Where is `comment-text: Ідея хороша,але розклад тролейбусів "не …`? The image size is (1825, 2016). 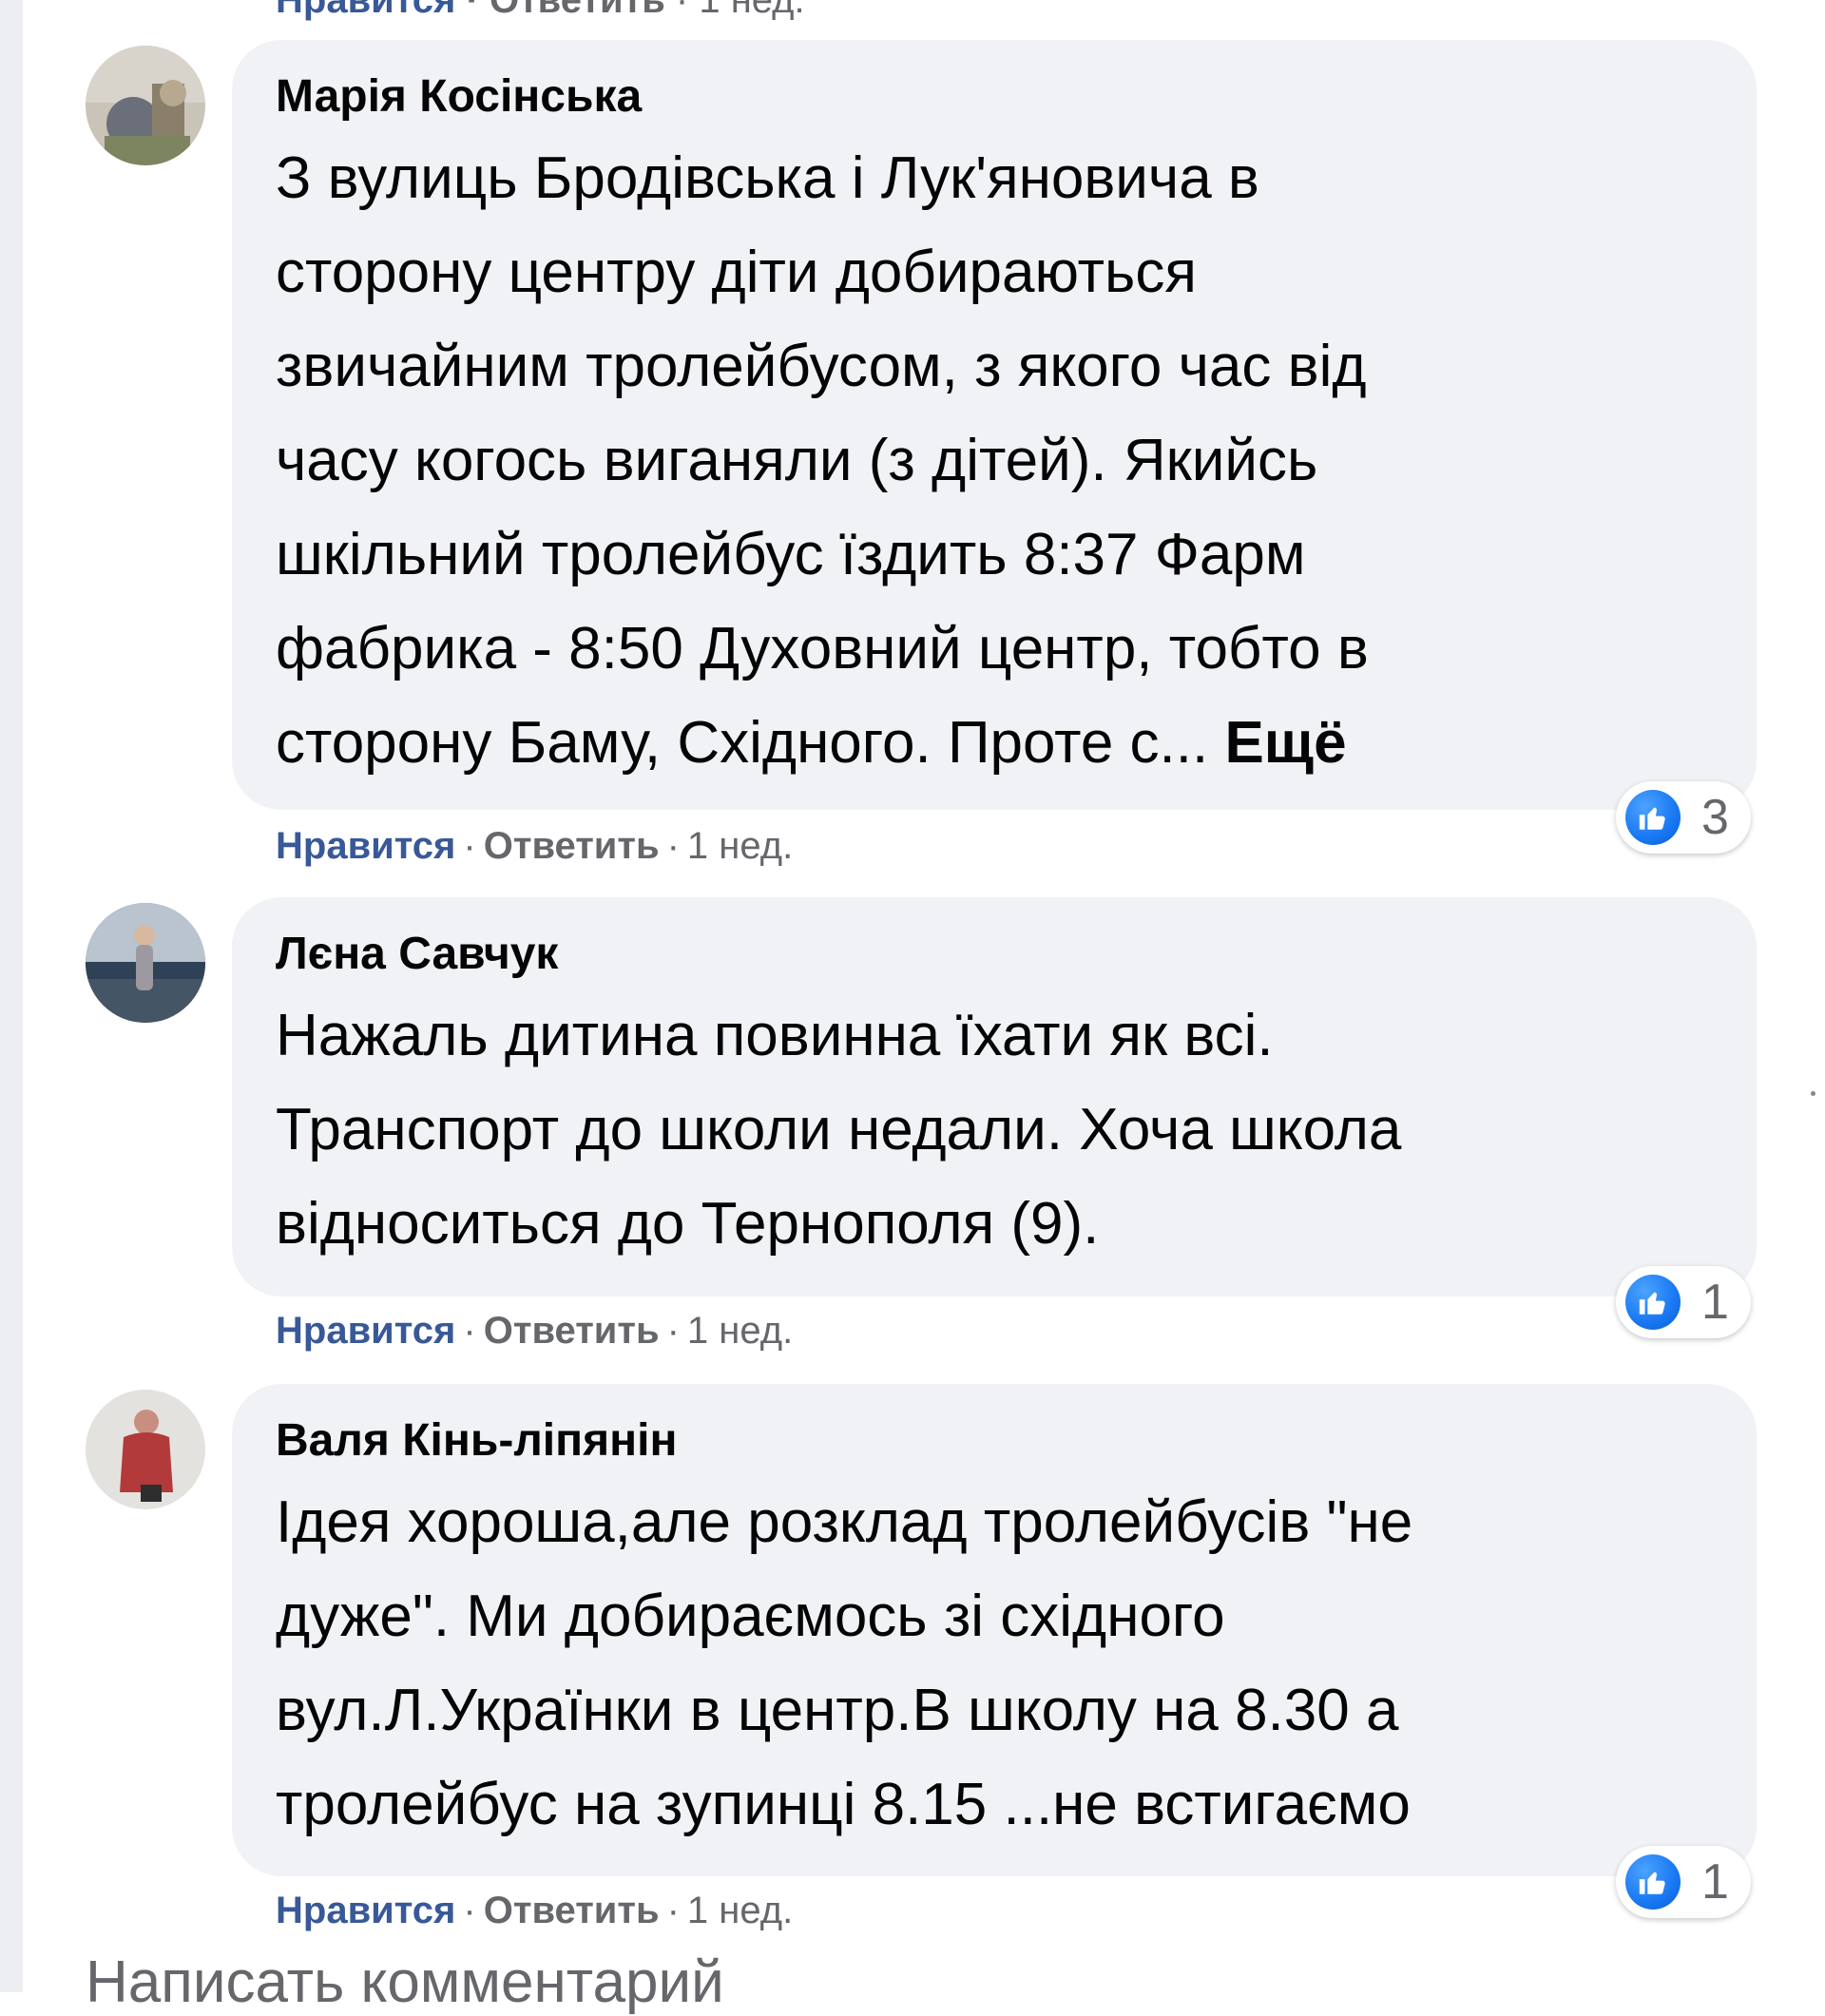 comment-text: Ідея хороша,але розклад тролейбусів "не … is located at coordinates (844, 1663).